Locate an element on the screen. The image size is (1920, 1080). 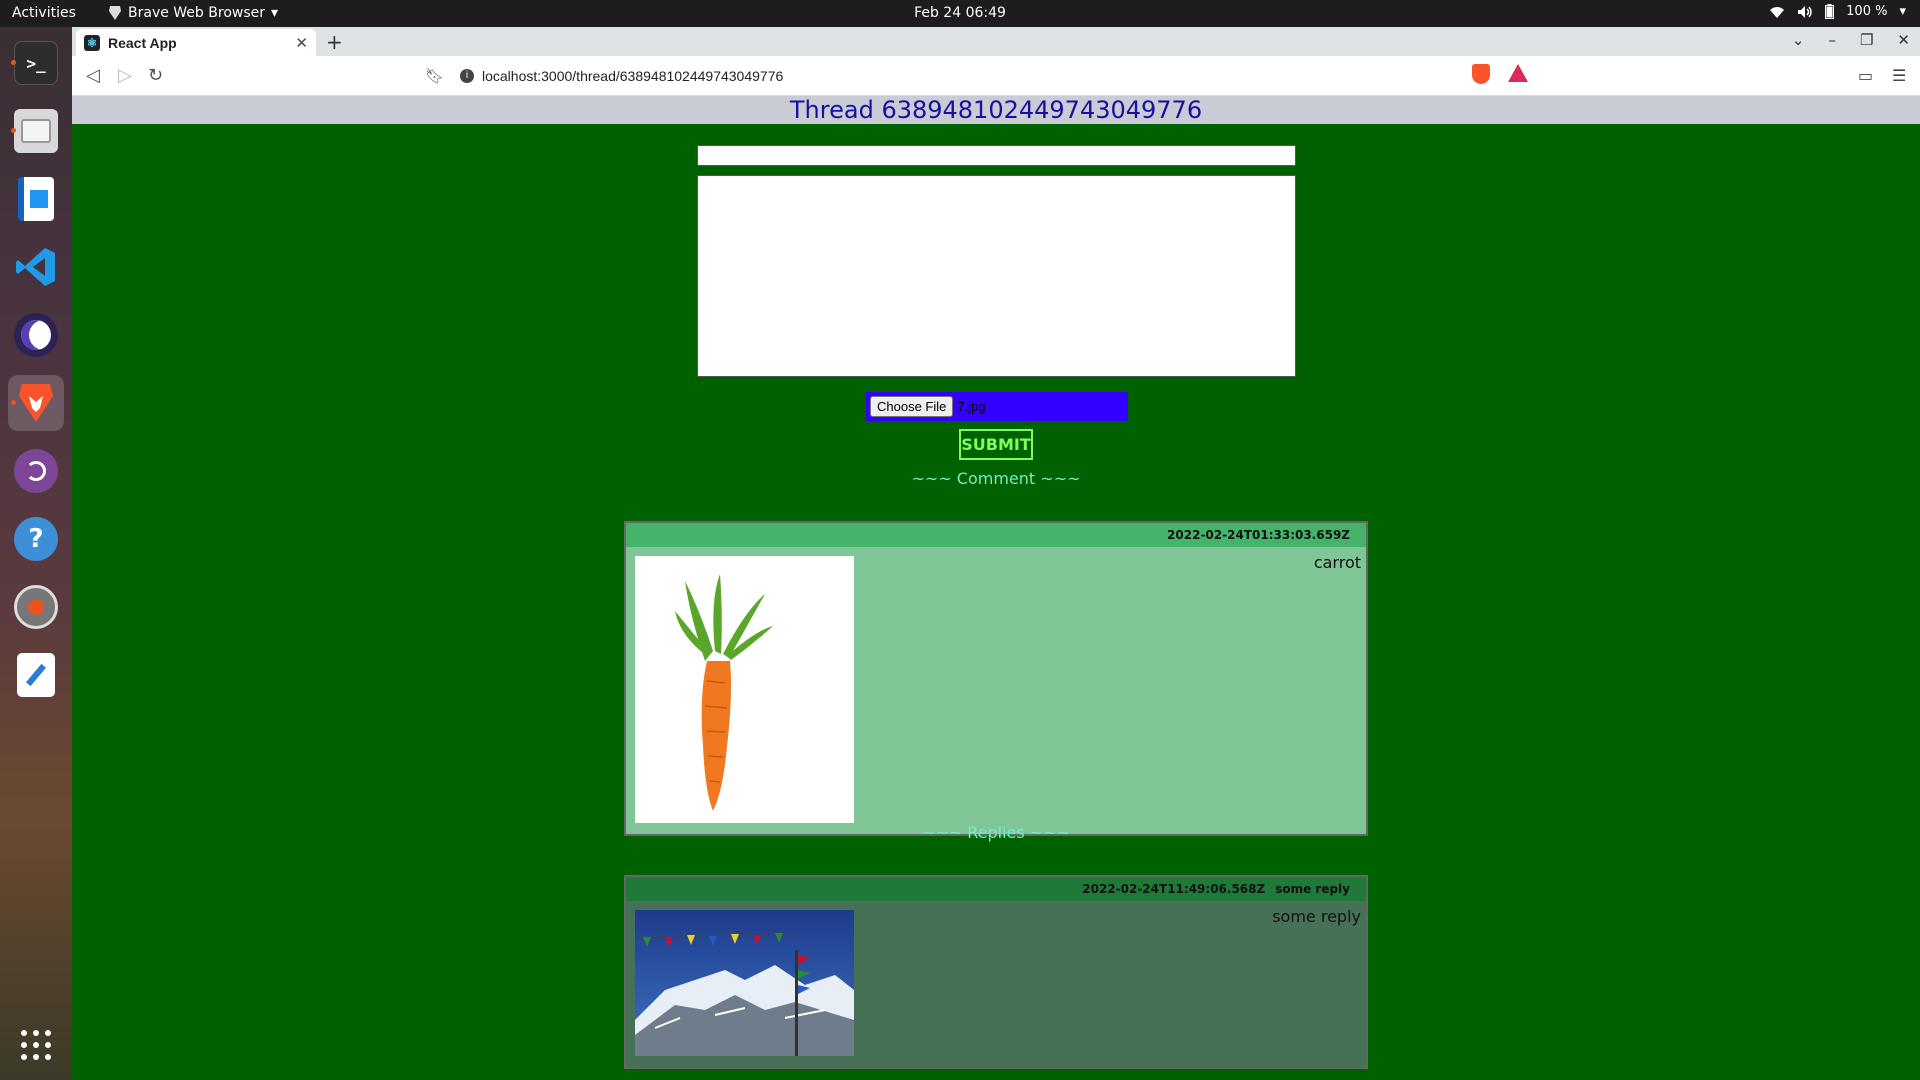
activities-button: Activities is located at coordinates (44, 13).